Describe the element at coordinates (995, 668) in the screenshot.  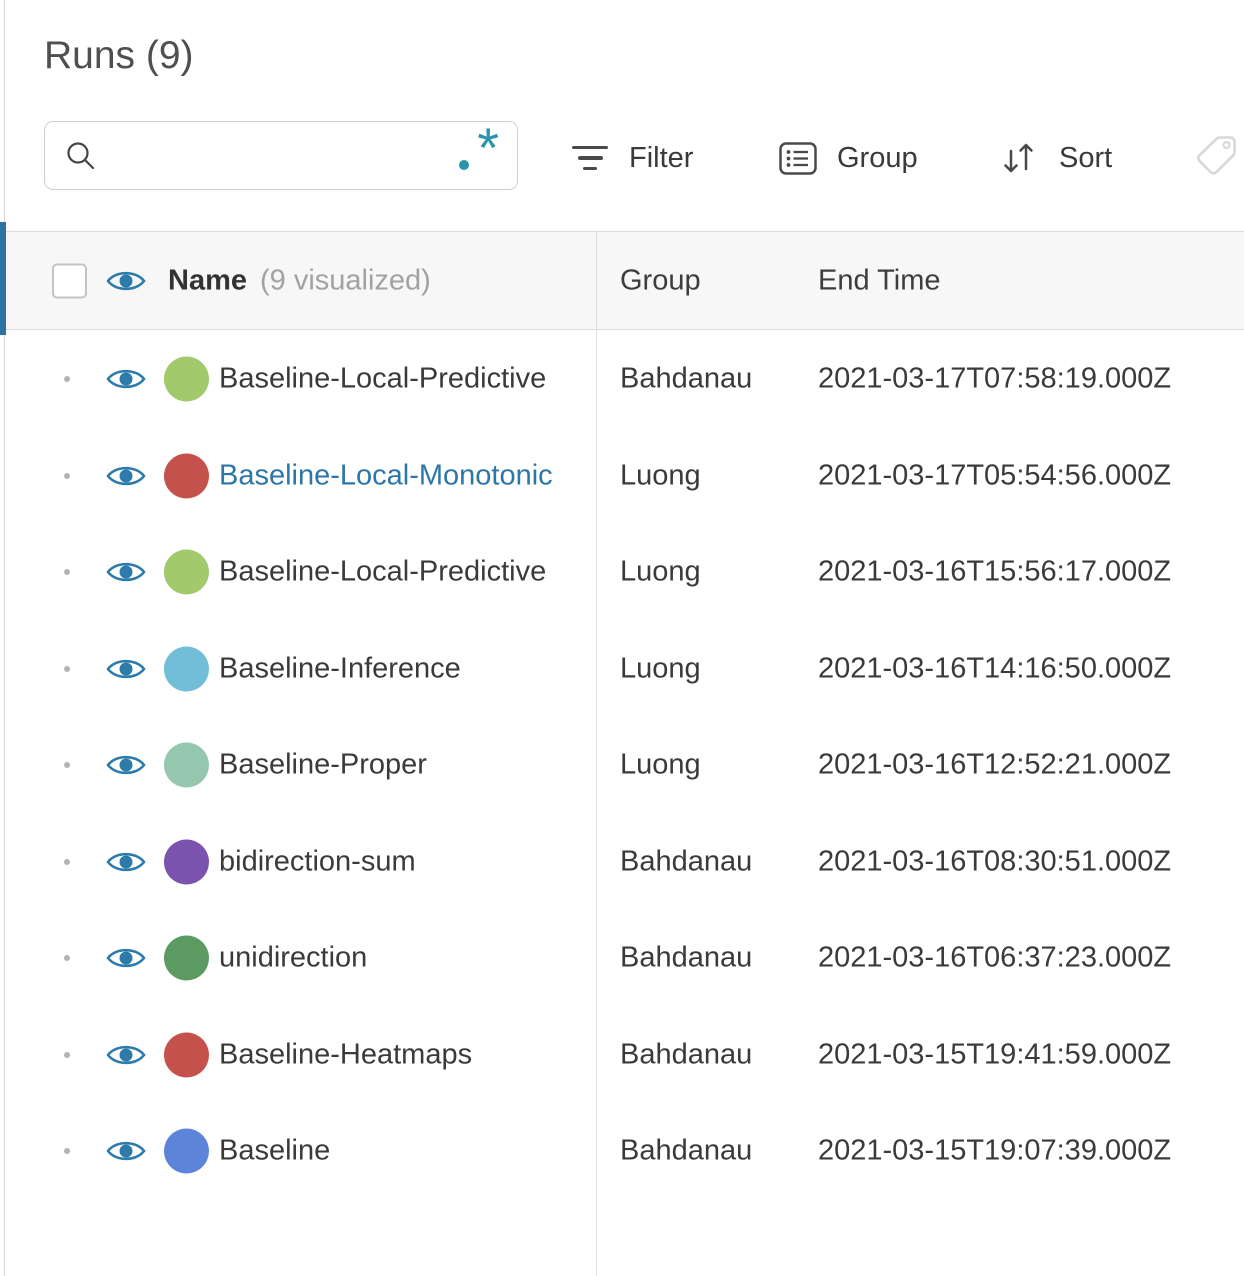
I see `run-endtime-cell: 2021-03-16T14:16:50.000Z` at that location.